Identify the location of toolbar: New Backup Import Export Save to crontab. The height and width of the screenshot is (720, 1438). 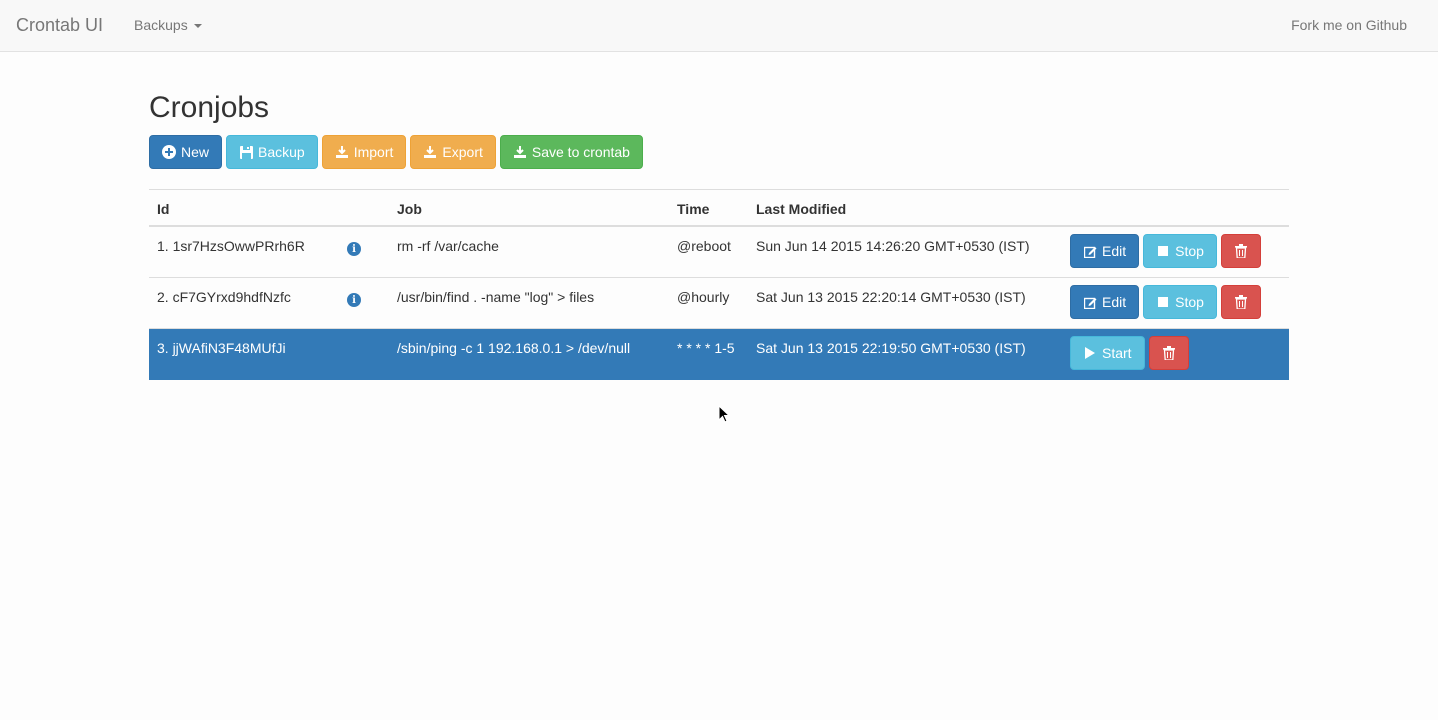
(396, 152).